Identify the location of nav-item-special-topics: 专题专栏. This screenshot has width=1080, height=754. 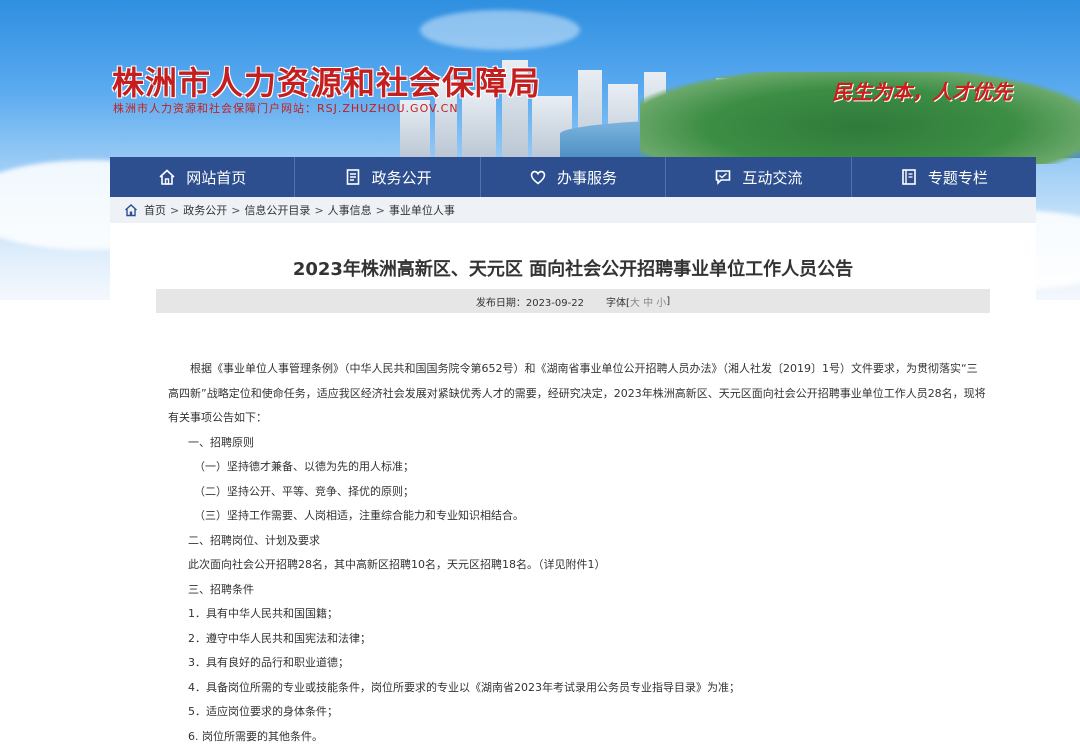
(944, 177).